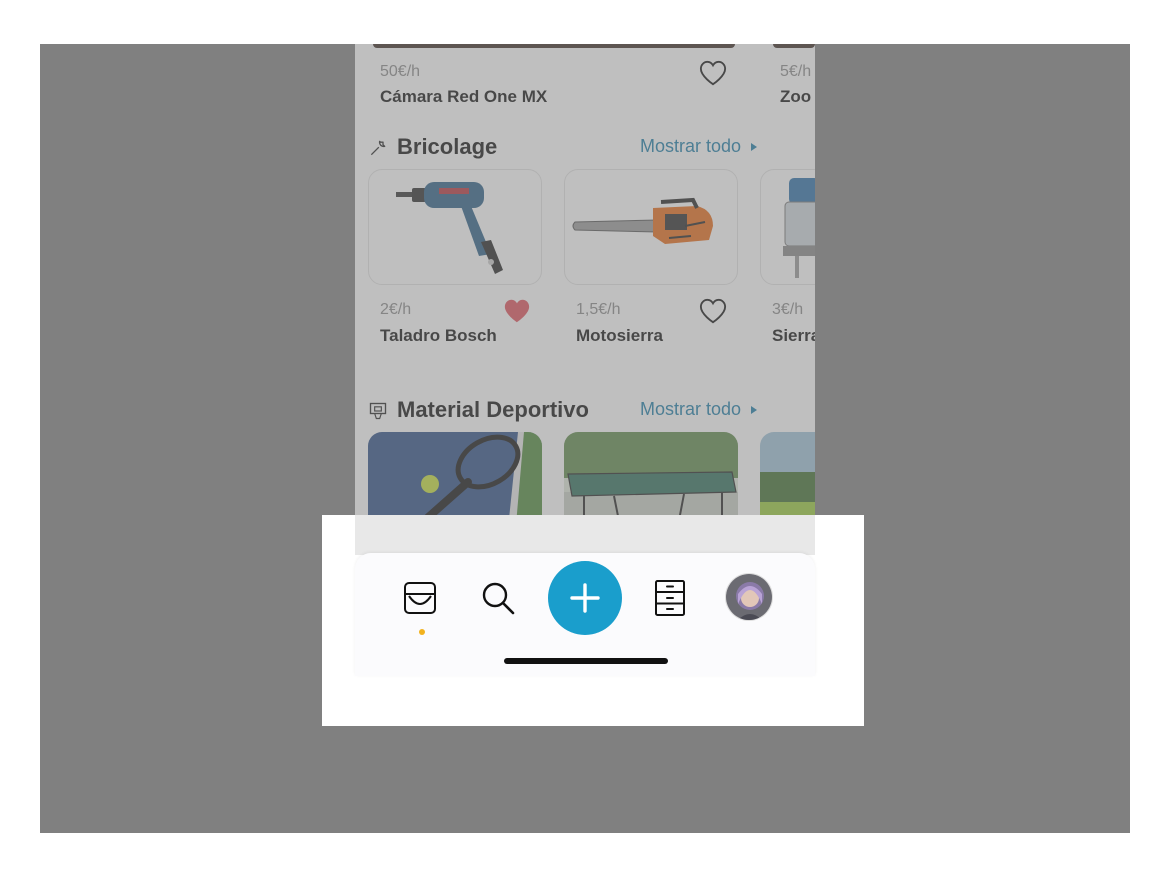  I want to click on tab-bar, so click(585, 614).